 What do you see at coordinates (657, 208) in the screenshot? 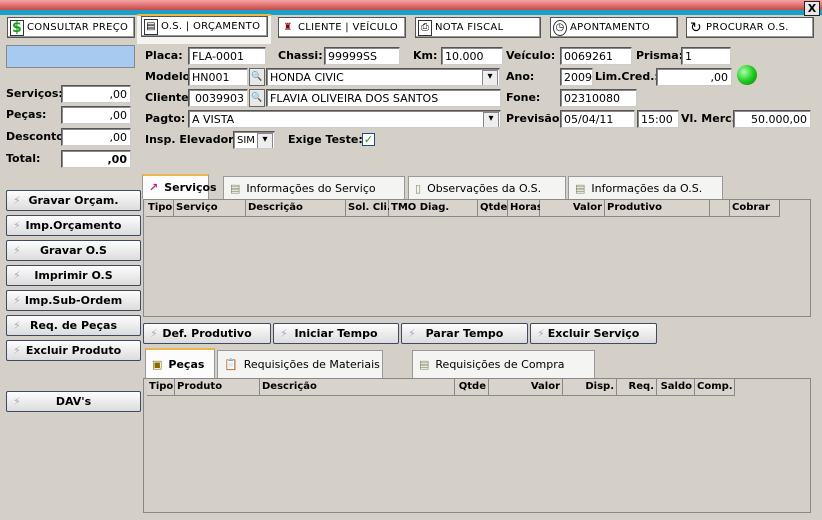
I see `col-produtivo: Produtivo` at bounding box center [657, 208].